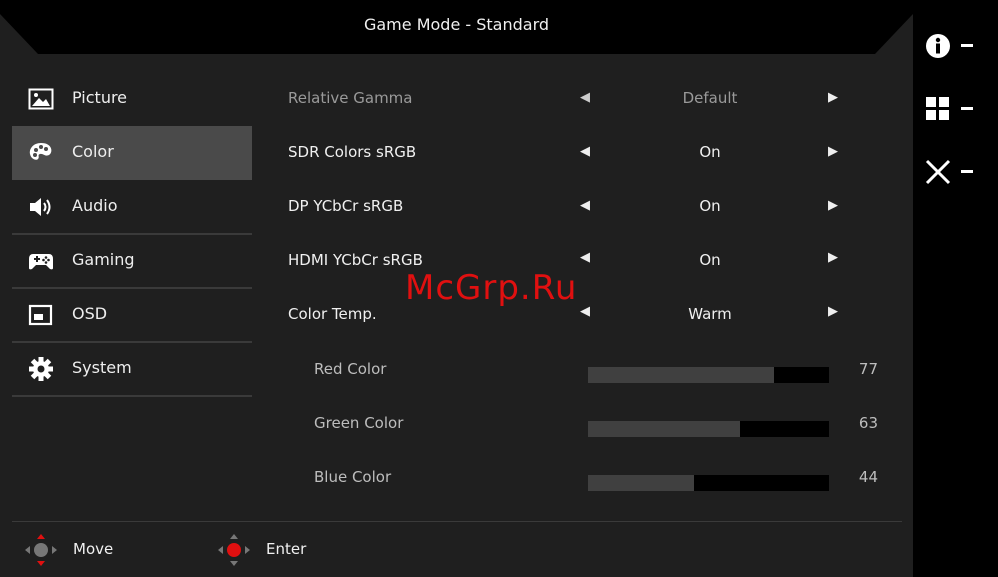  What do you see at coordinates (332, 314) in the screenshot?
I see `setting-label-color-temp: Color Temp.` at bounding box center [332, 314].